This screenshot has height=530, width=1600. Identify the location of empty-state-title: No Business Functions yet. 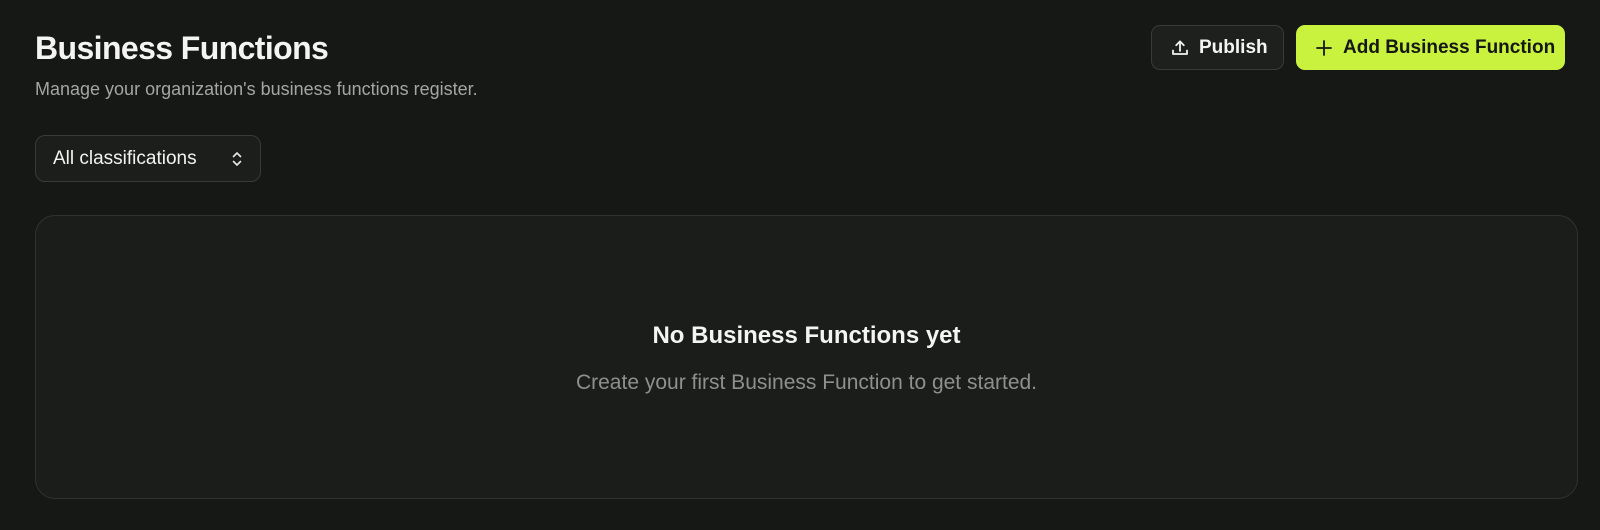
(806, 335).